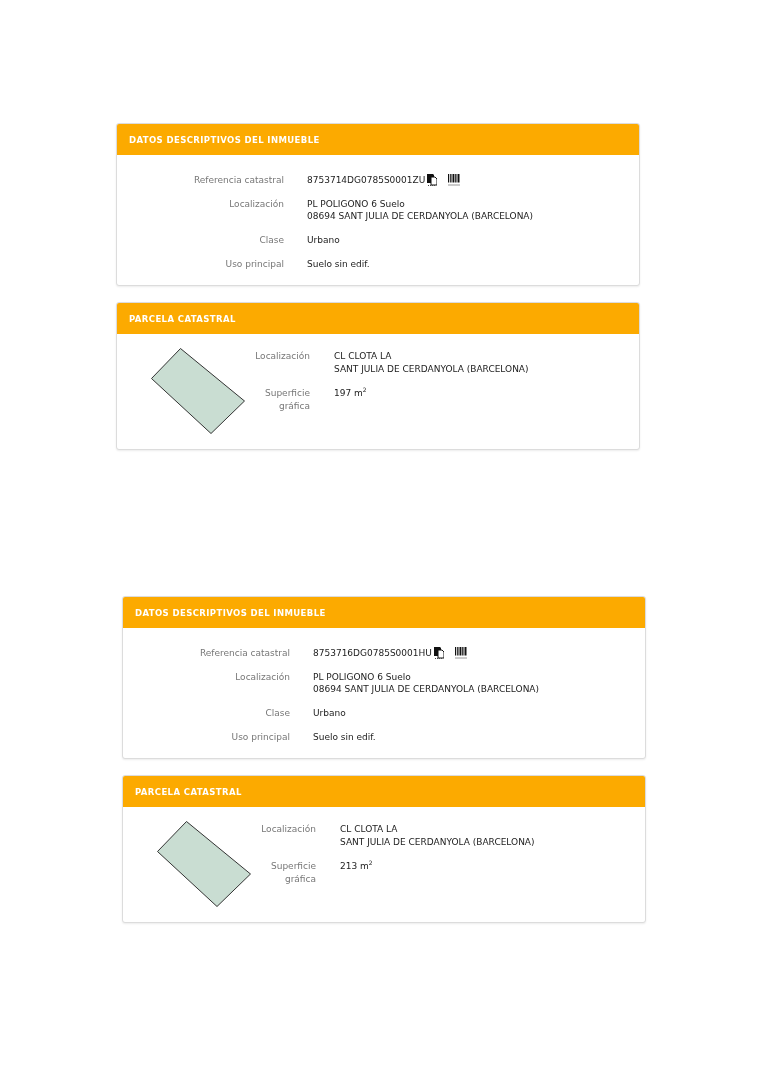 This screenshot has width=763, height=1080. What do you see at coordinates (366, 180) in the screenshot?
I see `field-value: 8753714DG0785S0001ZU` at bounding box center [366, 180].